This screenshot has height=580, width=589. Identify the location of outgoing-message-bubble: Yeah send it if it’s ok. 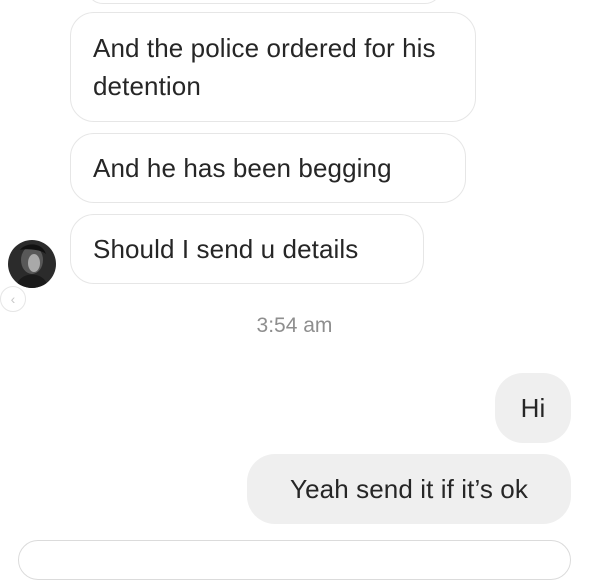
(409, 489).